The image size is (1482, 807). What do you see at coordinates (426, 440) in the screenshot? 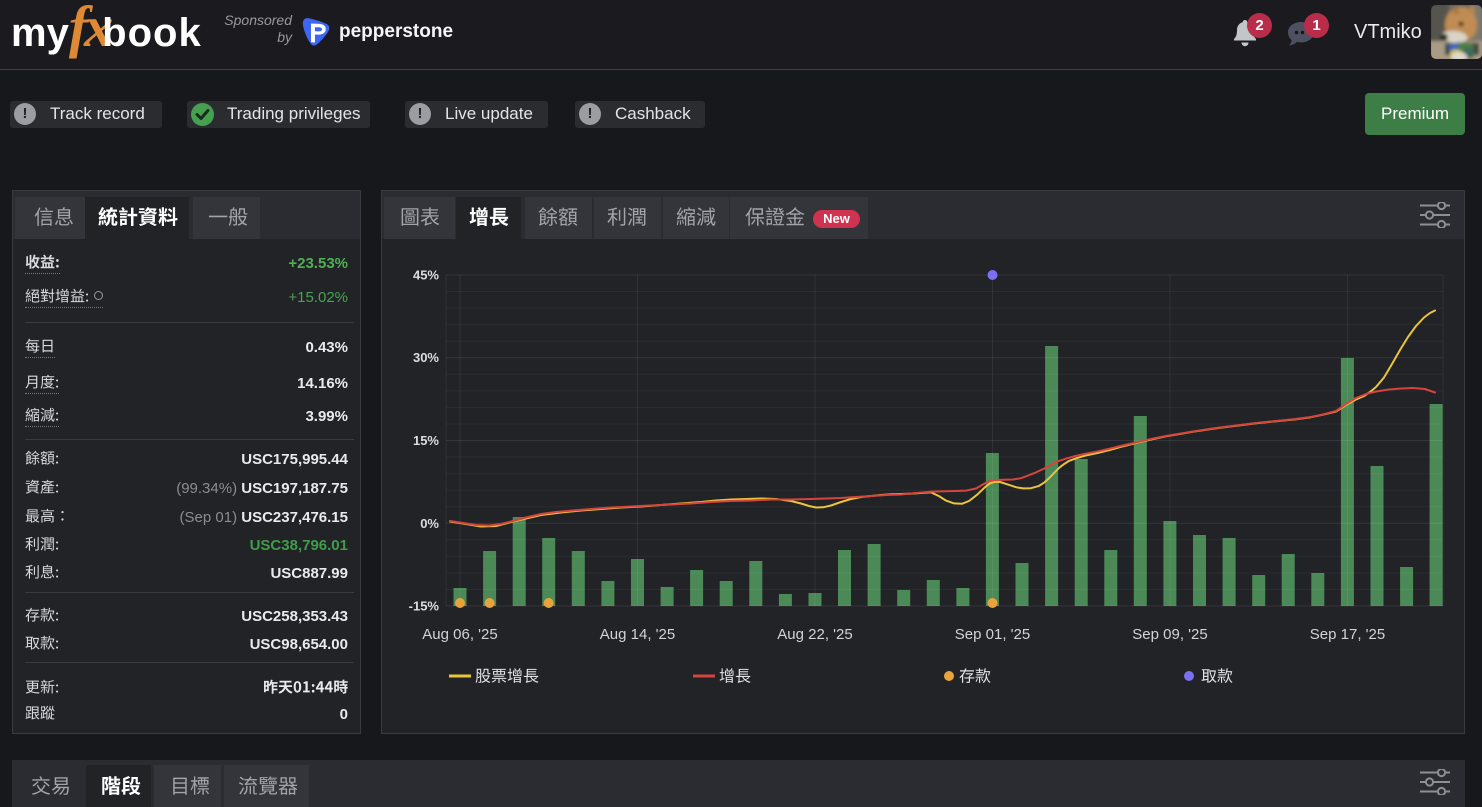
I see `svg-text: 15%` at bounding box center [426, 440].